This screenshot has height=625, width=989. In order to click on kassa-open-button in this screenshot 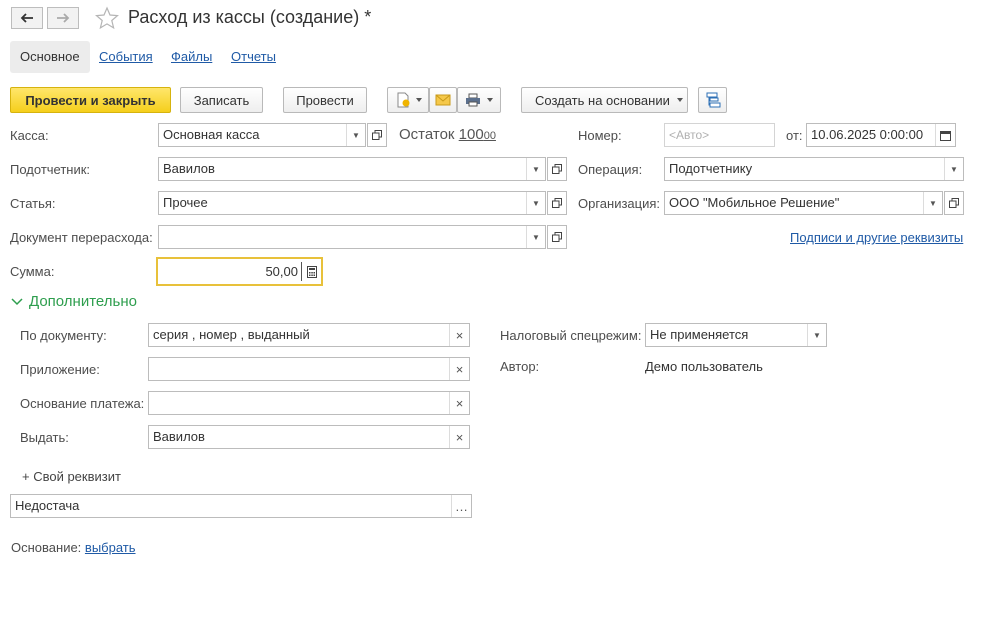, I will do `click(377, 135)`.